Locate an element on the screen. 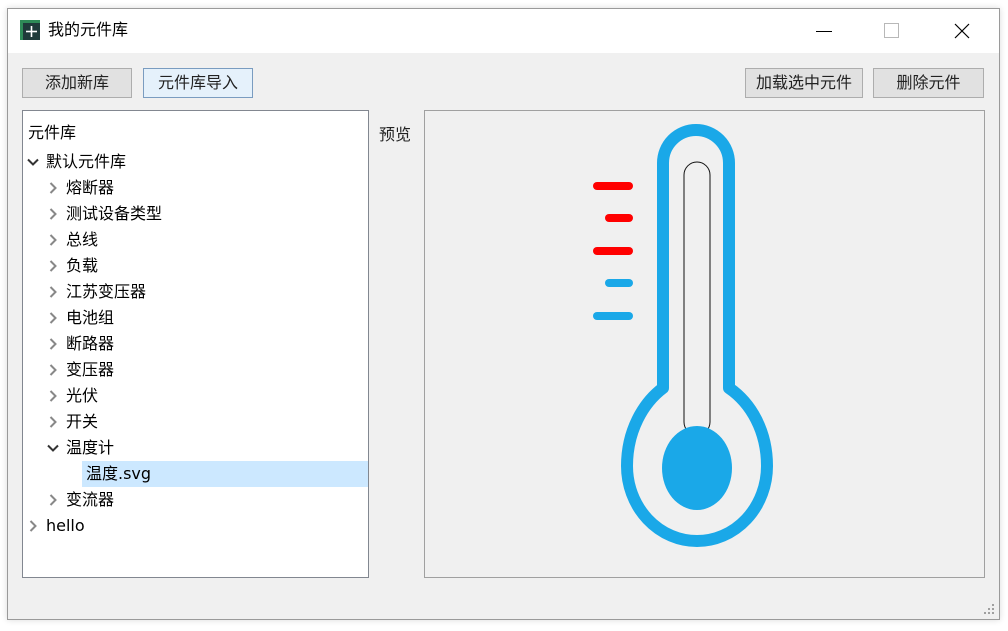 Image resolution: width=1008 pixels, height=631 pixels. minimize-icon is located at coordinates (824, 31).